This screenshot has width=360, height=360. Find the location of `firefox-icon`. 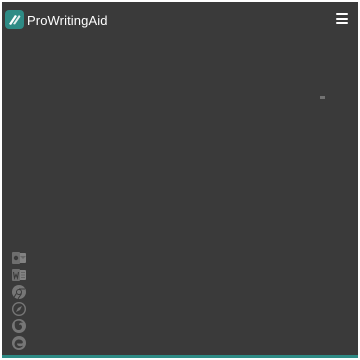

firefox-icon is located at coordinates (19, 326).